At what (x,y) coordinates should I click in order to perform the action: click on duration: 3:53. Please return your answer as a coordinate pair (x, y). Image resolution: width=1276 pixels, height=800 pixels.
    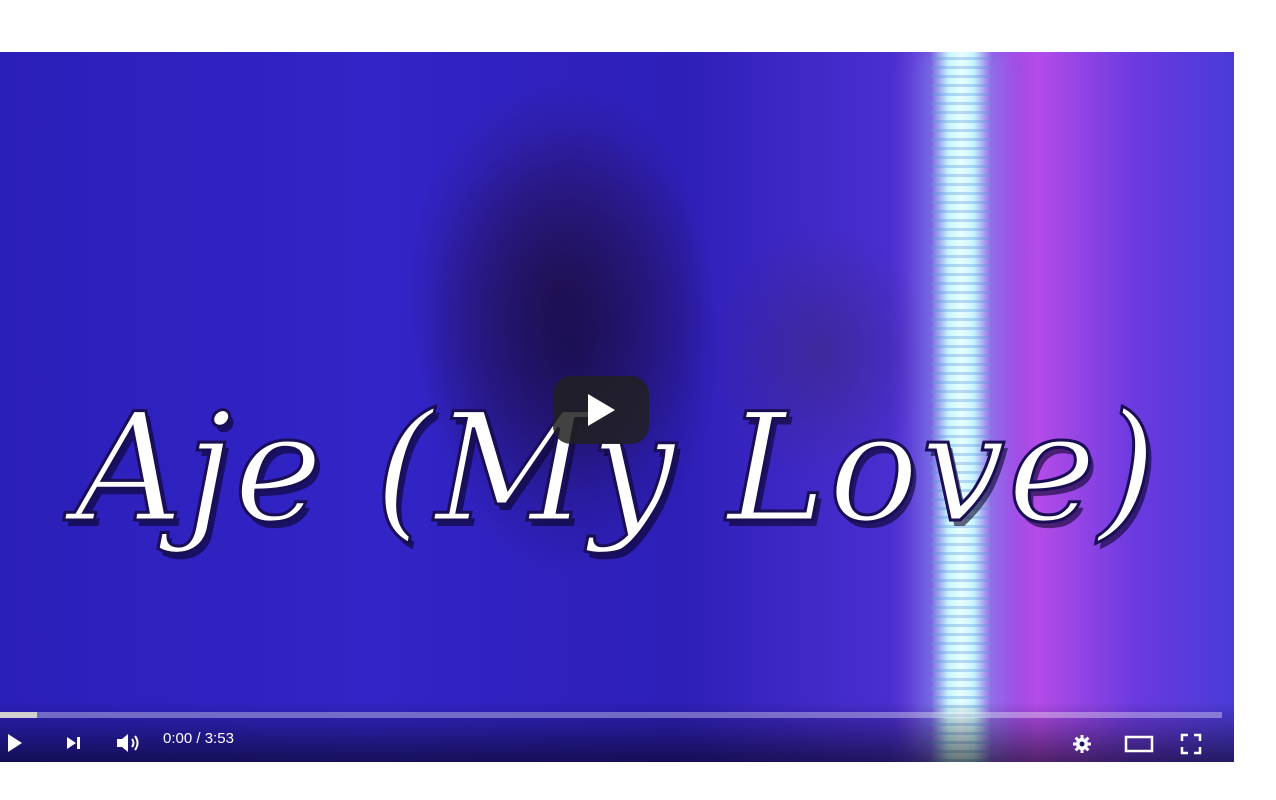
    Looking at the image, I should click on (219, 738).